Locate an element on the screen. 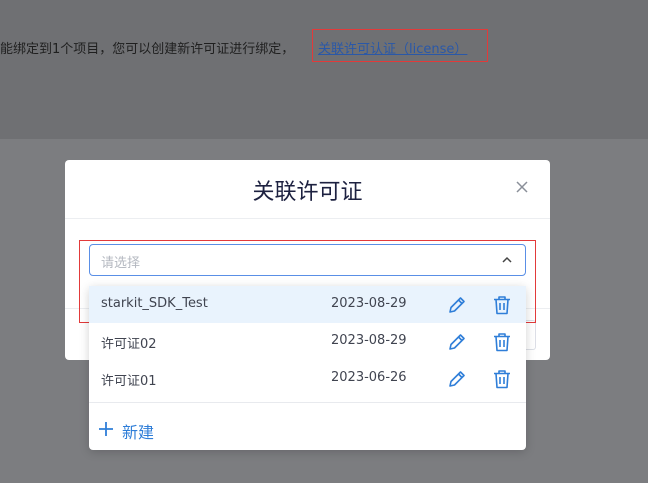  license-select: 请选择 is located at coordinates (307, 260).